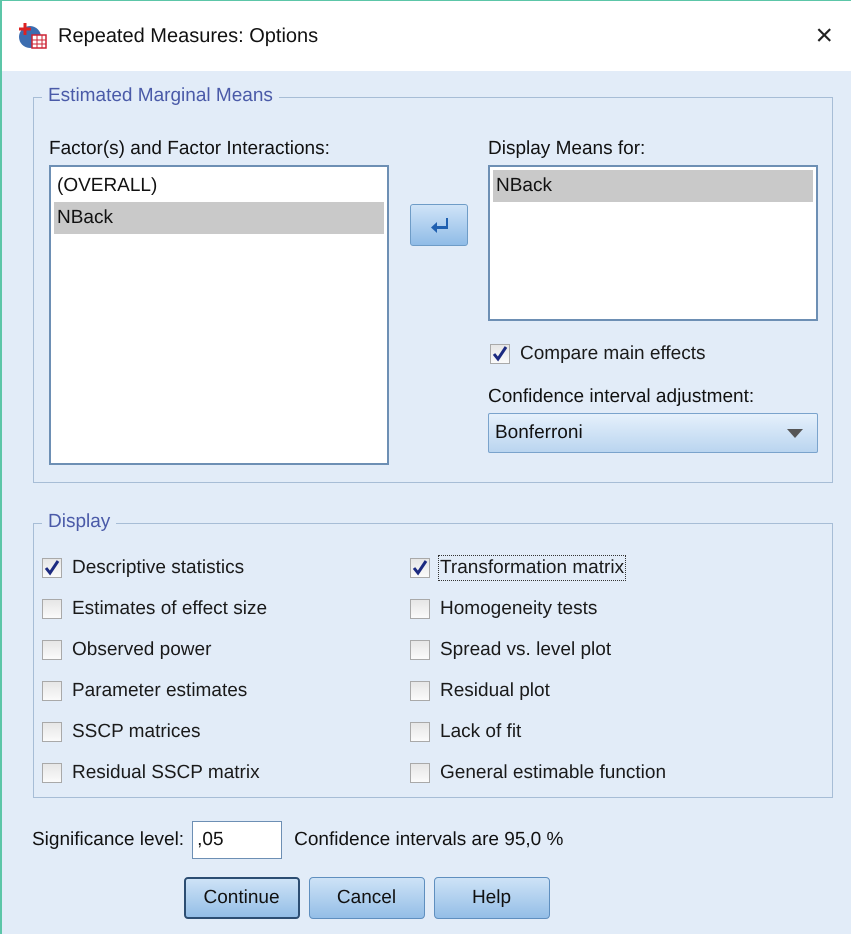 The width and height of the screenshot is (851, 934). What do you see at coordinates (653, 243) in the screenshot?
I see `means-list: NBack` at bounding box center [653, 243].